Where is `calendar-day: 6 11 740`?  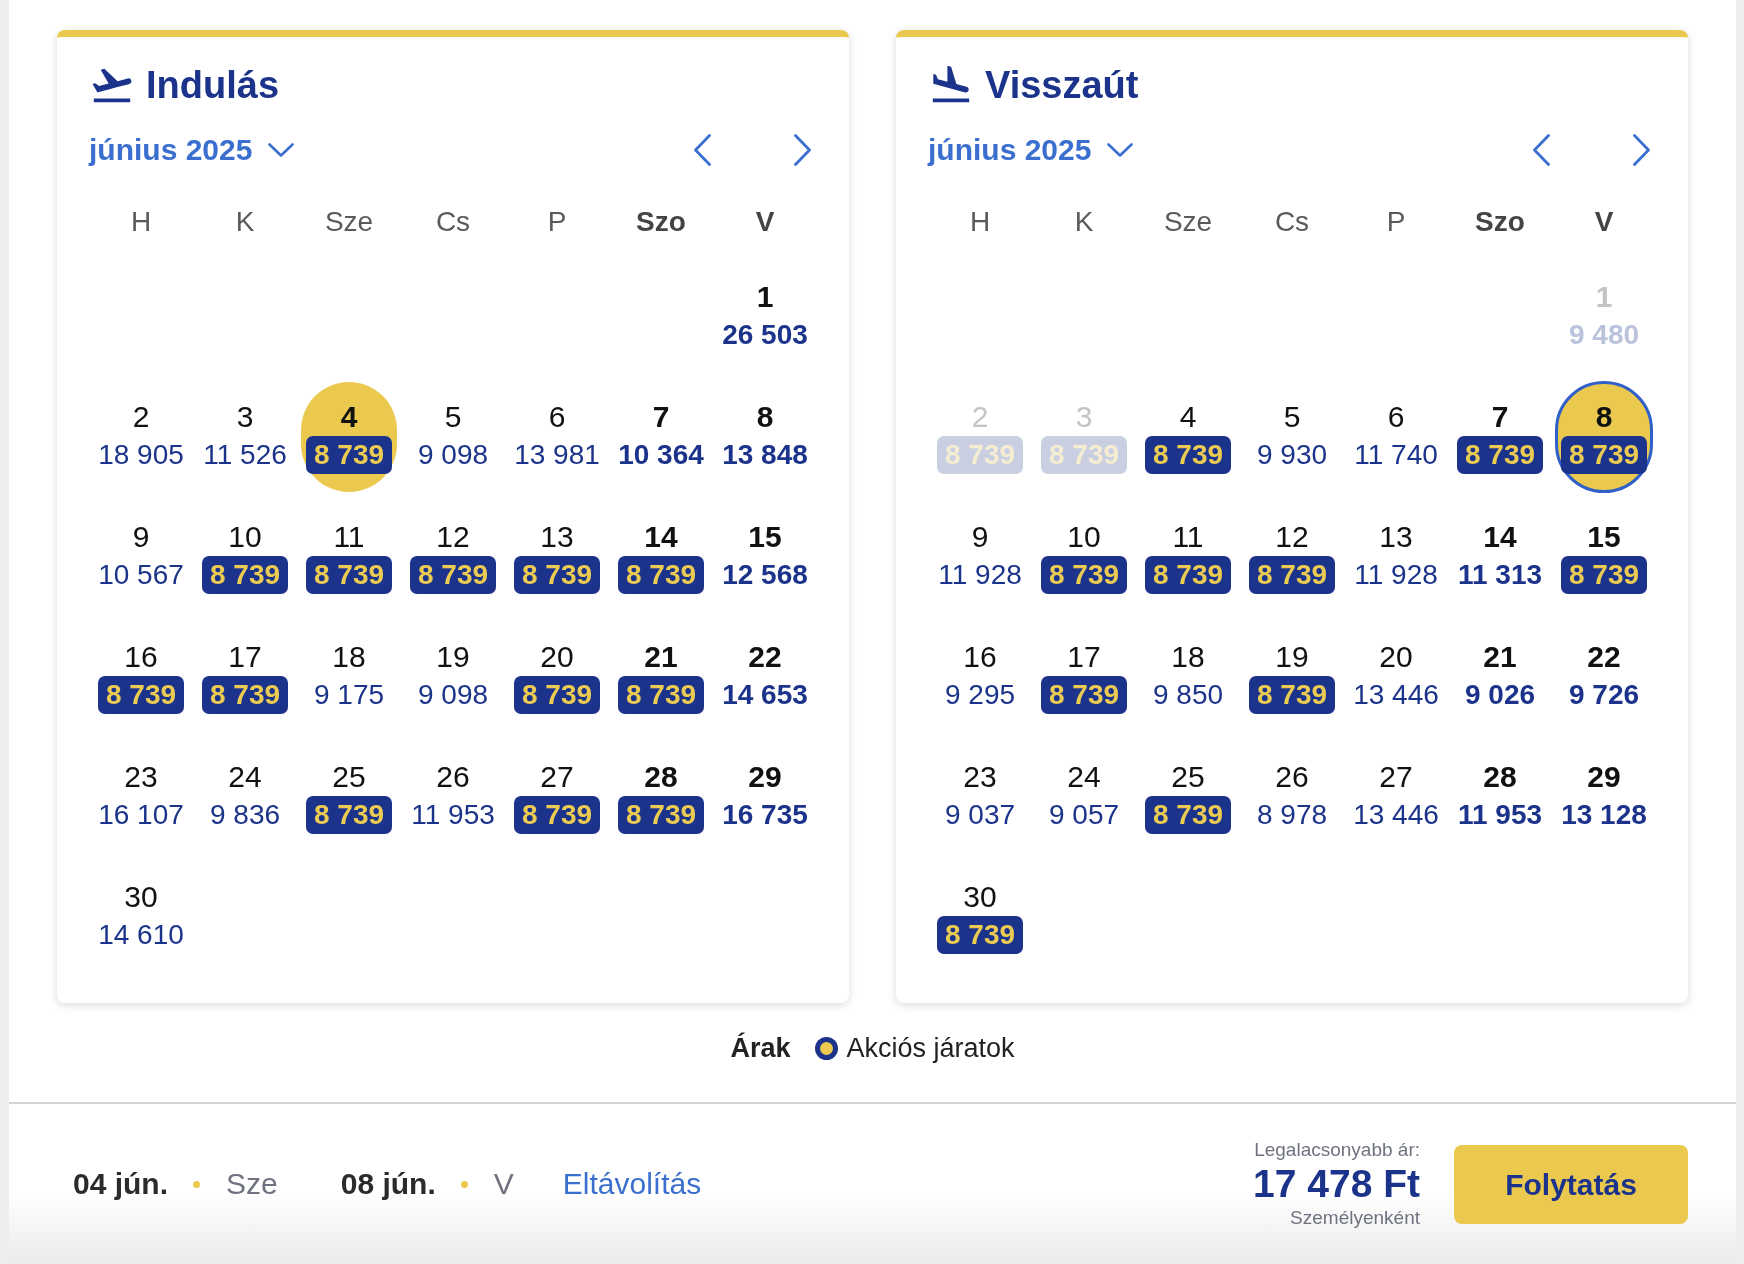
calendar-day: 6 11 740 is located at coordinates (1396, 437).